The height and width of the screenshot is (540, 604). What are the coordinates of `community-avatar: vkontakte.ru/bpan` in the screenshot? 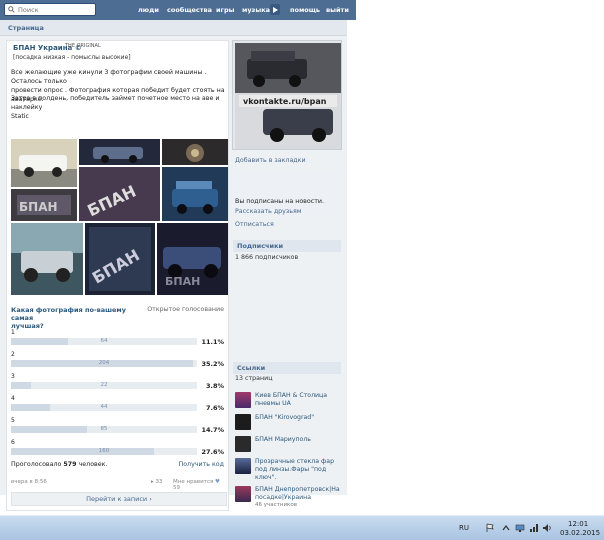 It's located at (287, 95).